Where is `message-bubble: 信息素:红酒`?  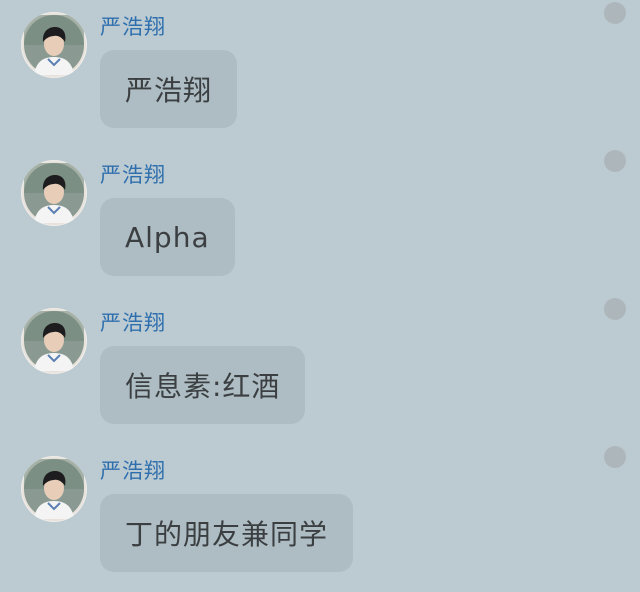 message-bubble: 信息素:红酒 is located at coordinates (203, 385).